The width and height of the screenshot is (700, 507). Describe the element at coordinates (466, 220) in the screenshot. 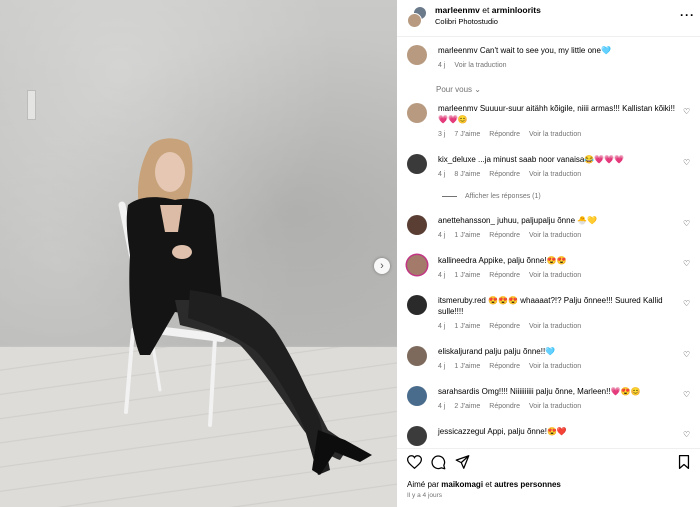

I see `comment-username: anettehansson_` at that location.